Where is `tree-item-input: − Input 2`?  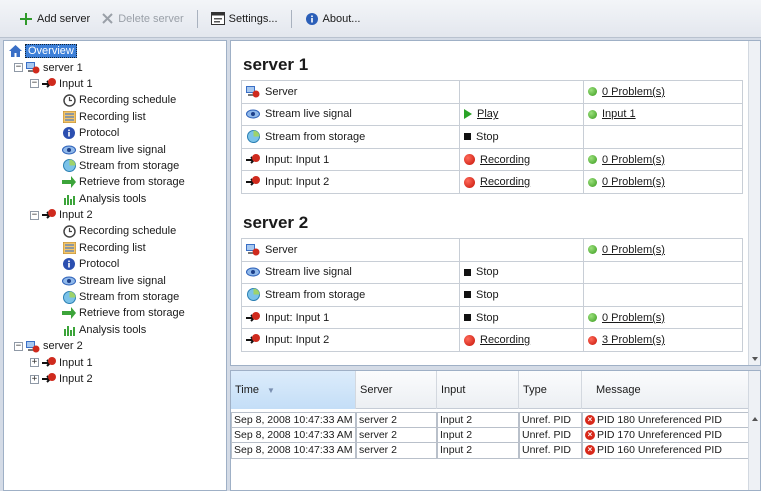
tree-item-input: − Input 2 is located at coordinates (115, 215).